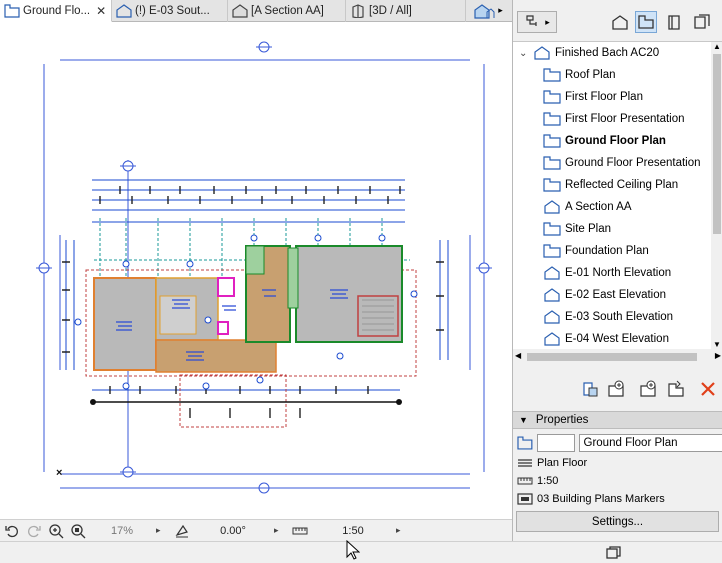 This screenshot has height=563, width=722. What do you see at coordinates (56, 11) in the screenshot?
I see `tab-ground-floor: Ground Flo... ✕` at bounding box center [56, 11].